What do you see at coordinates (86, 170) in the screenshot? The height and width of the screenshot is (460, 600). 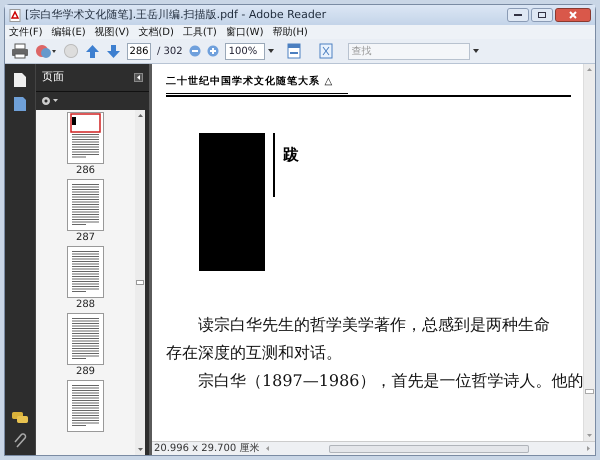 I see `page-number-label: 286` at bounding box center [86, 170].